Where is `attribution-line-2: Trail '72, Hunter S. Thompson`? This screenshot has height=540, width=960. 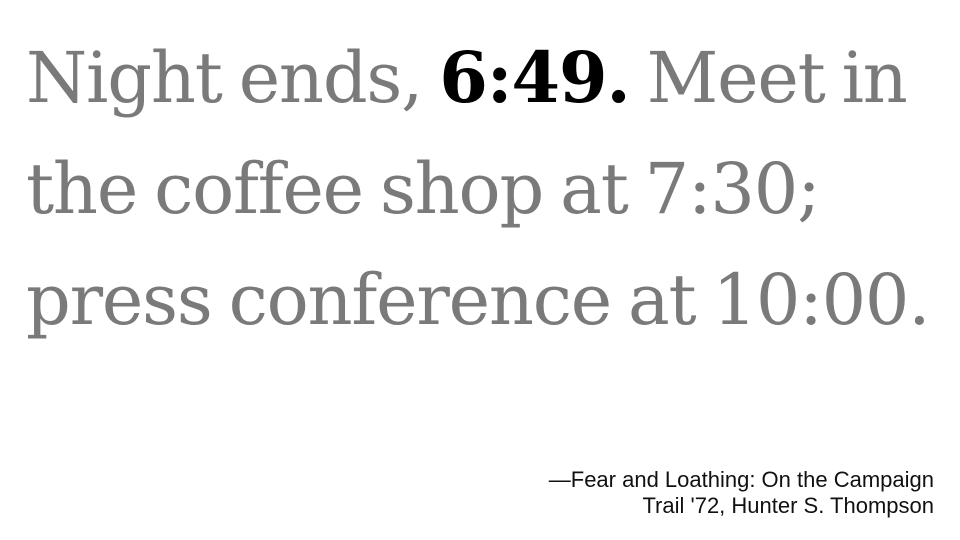 attribution-line-2: Trail '72, Hunter S. Thompson is located at coordinates (788, 505).